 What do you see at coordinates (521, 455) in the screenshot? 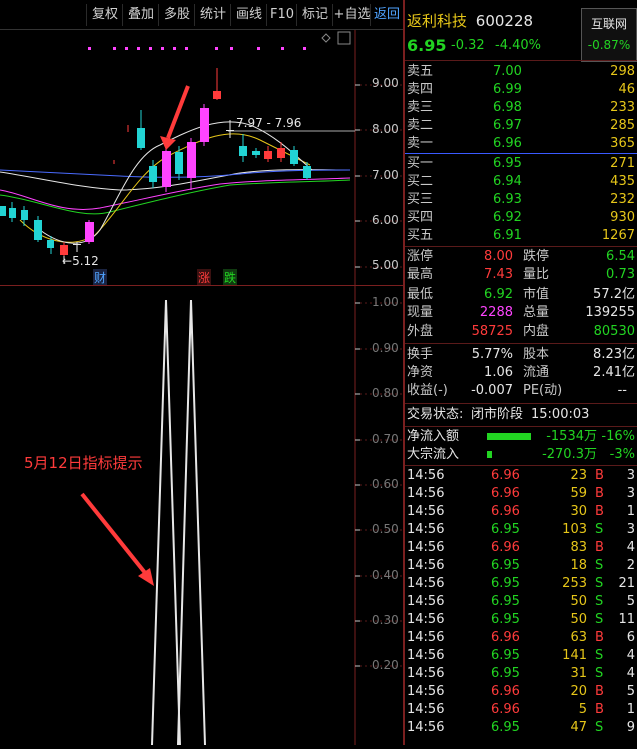
I see `flow-row: 大宗流入 -270.3万 -3%` at bounding box center [521, 455].